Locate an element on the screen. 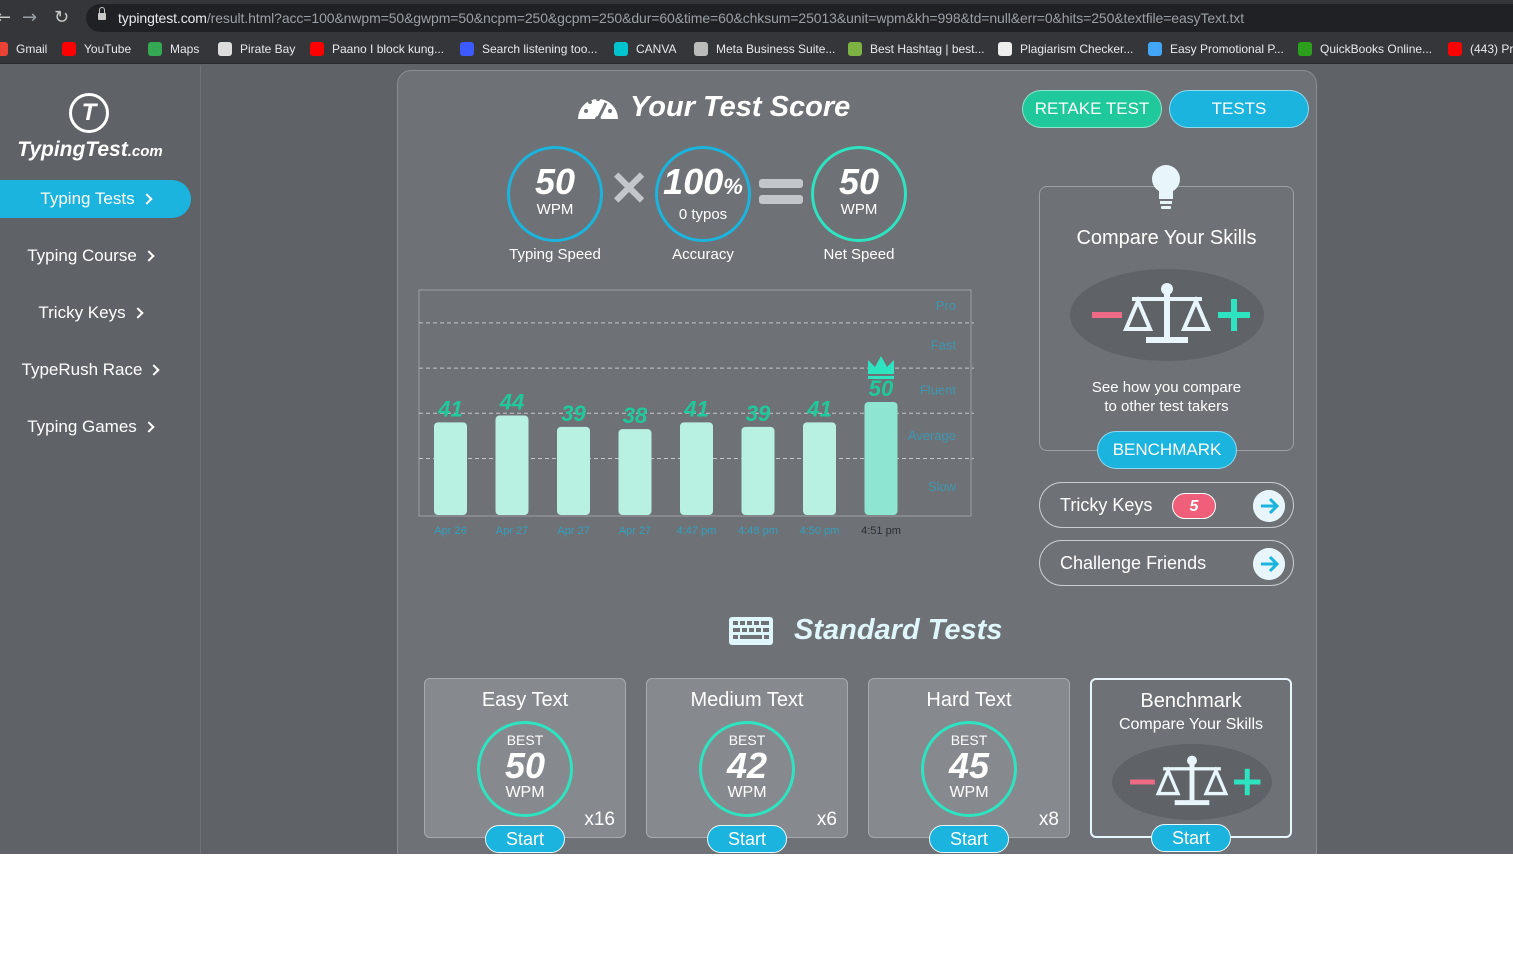 The width and height of the screenshot is (1513, 973). scale-icon is located at coordinates (1167, 315).